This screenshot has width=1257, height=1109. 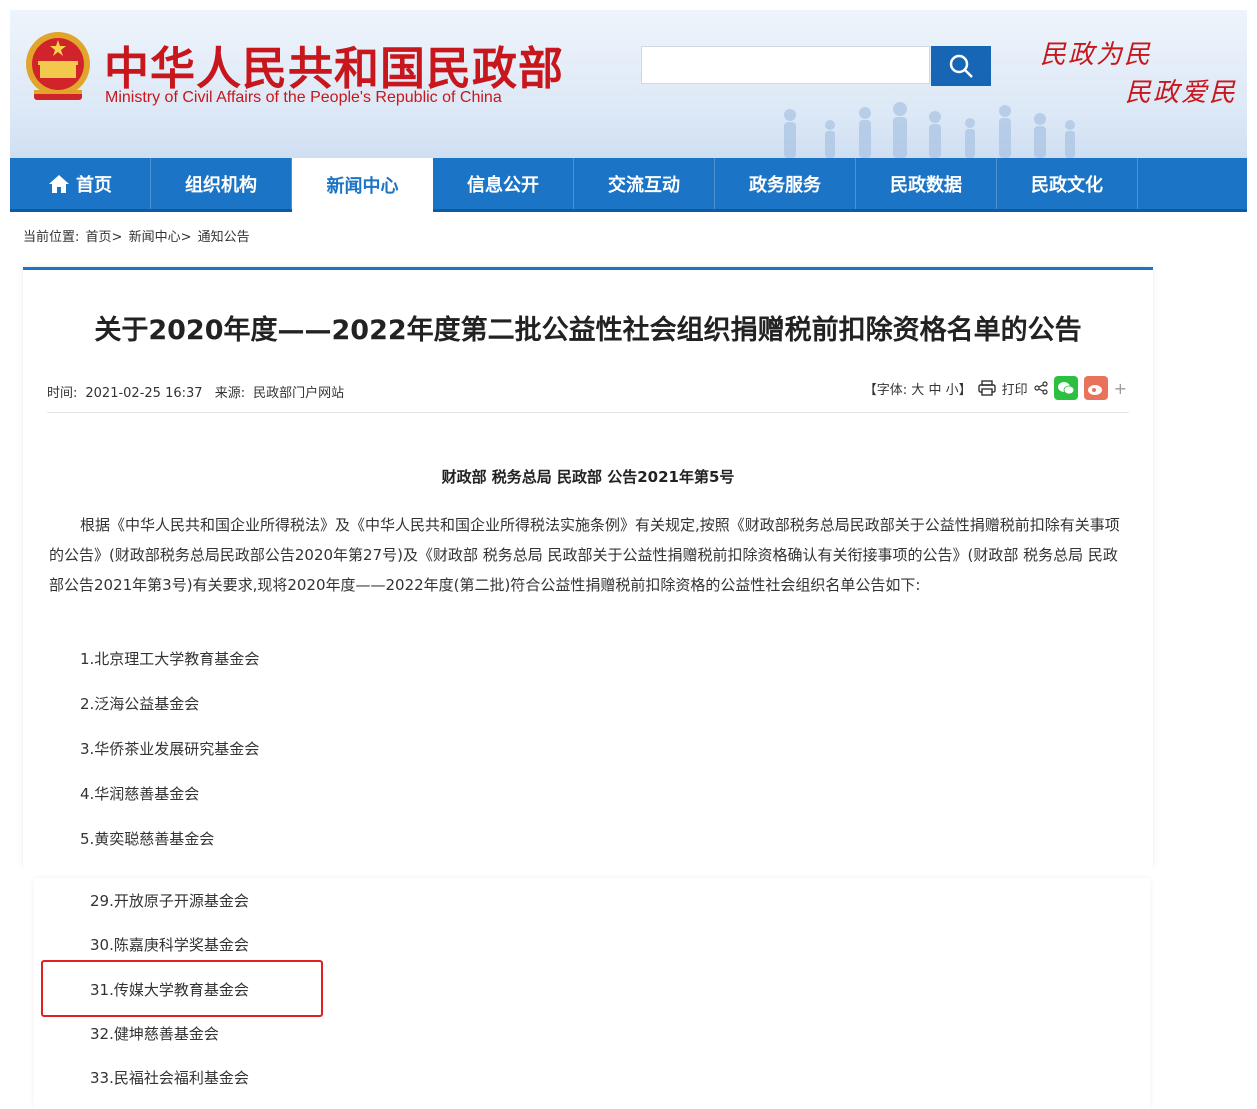 I want to click on list-item: 3.华侨茶业发展研究基金会, so click(x=170, y=749).